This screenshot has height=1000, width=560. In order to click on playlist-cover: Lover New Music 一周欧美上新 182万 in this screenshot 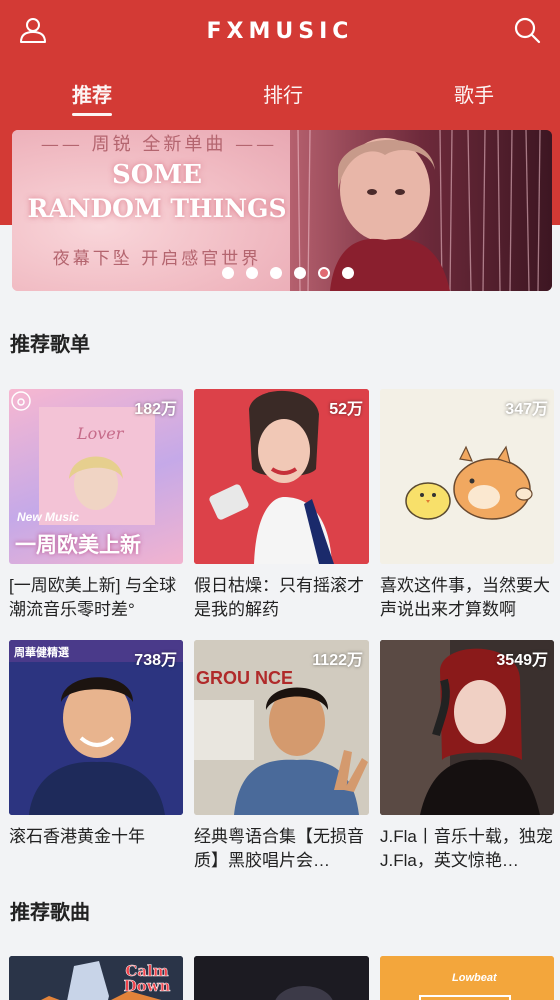, I will do `click(96, 476)`.